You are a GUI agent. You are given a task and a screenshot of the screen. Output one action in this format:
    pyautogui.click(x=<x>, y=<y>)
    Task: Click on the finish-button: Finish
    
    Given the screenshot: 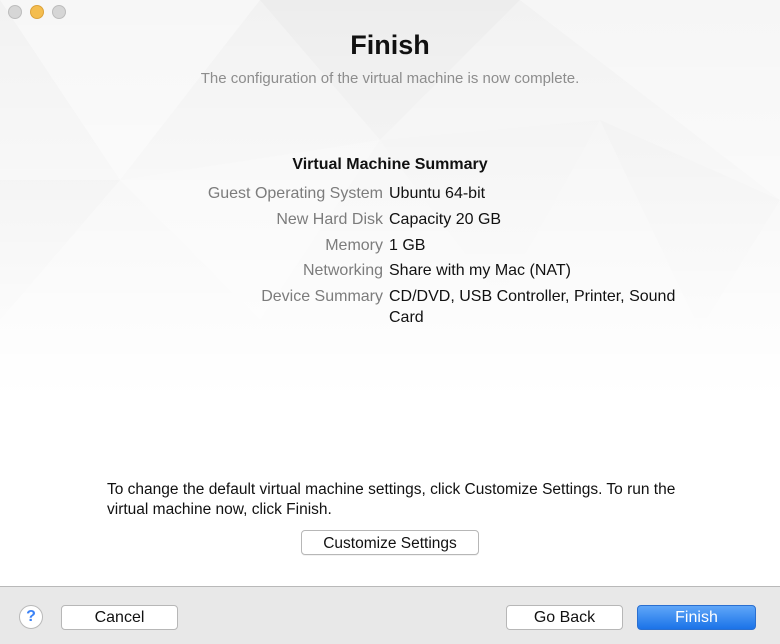 What is the action you would take?
    pyautogui.click(x=696, y=617)
    